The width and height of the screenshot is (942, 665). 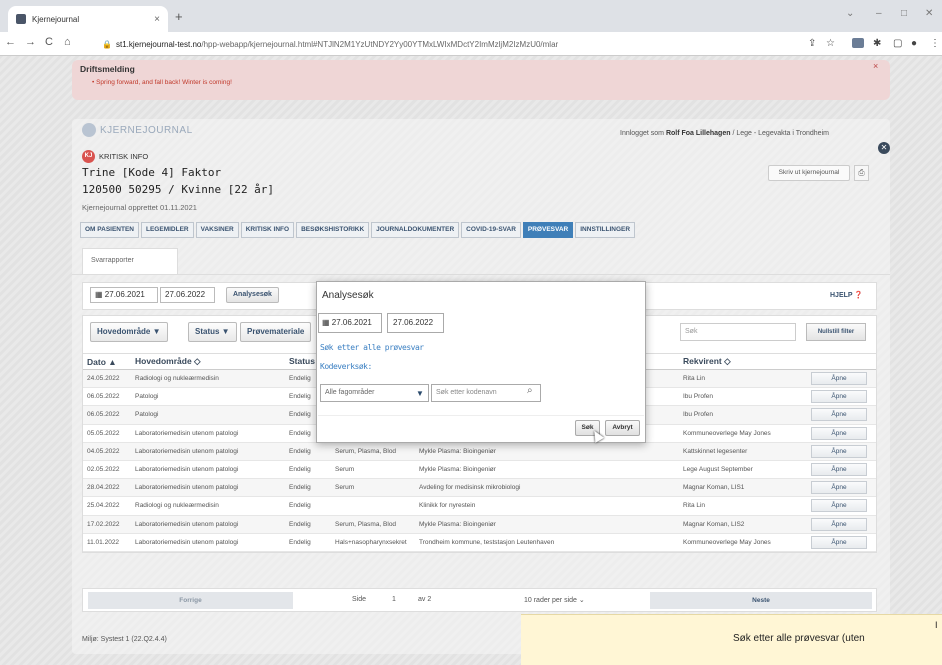 What do you see at coordinates (731, 639) in the screenshot?
I see `tooltip` at bounding box center [731, 639].